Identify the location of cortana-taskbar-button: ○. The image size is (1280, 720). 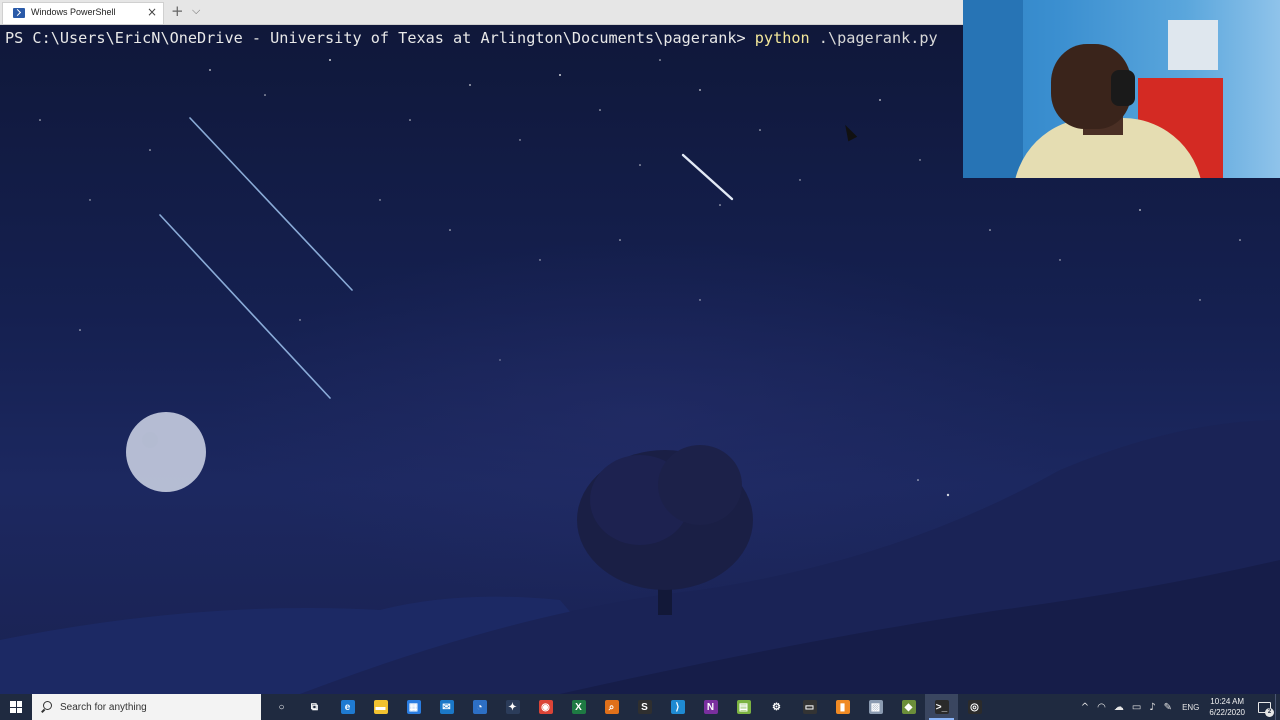
(281, 707).